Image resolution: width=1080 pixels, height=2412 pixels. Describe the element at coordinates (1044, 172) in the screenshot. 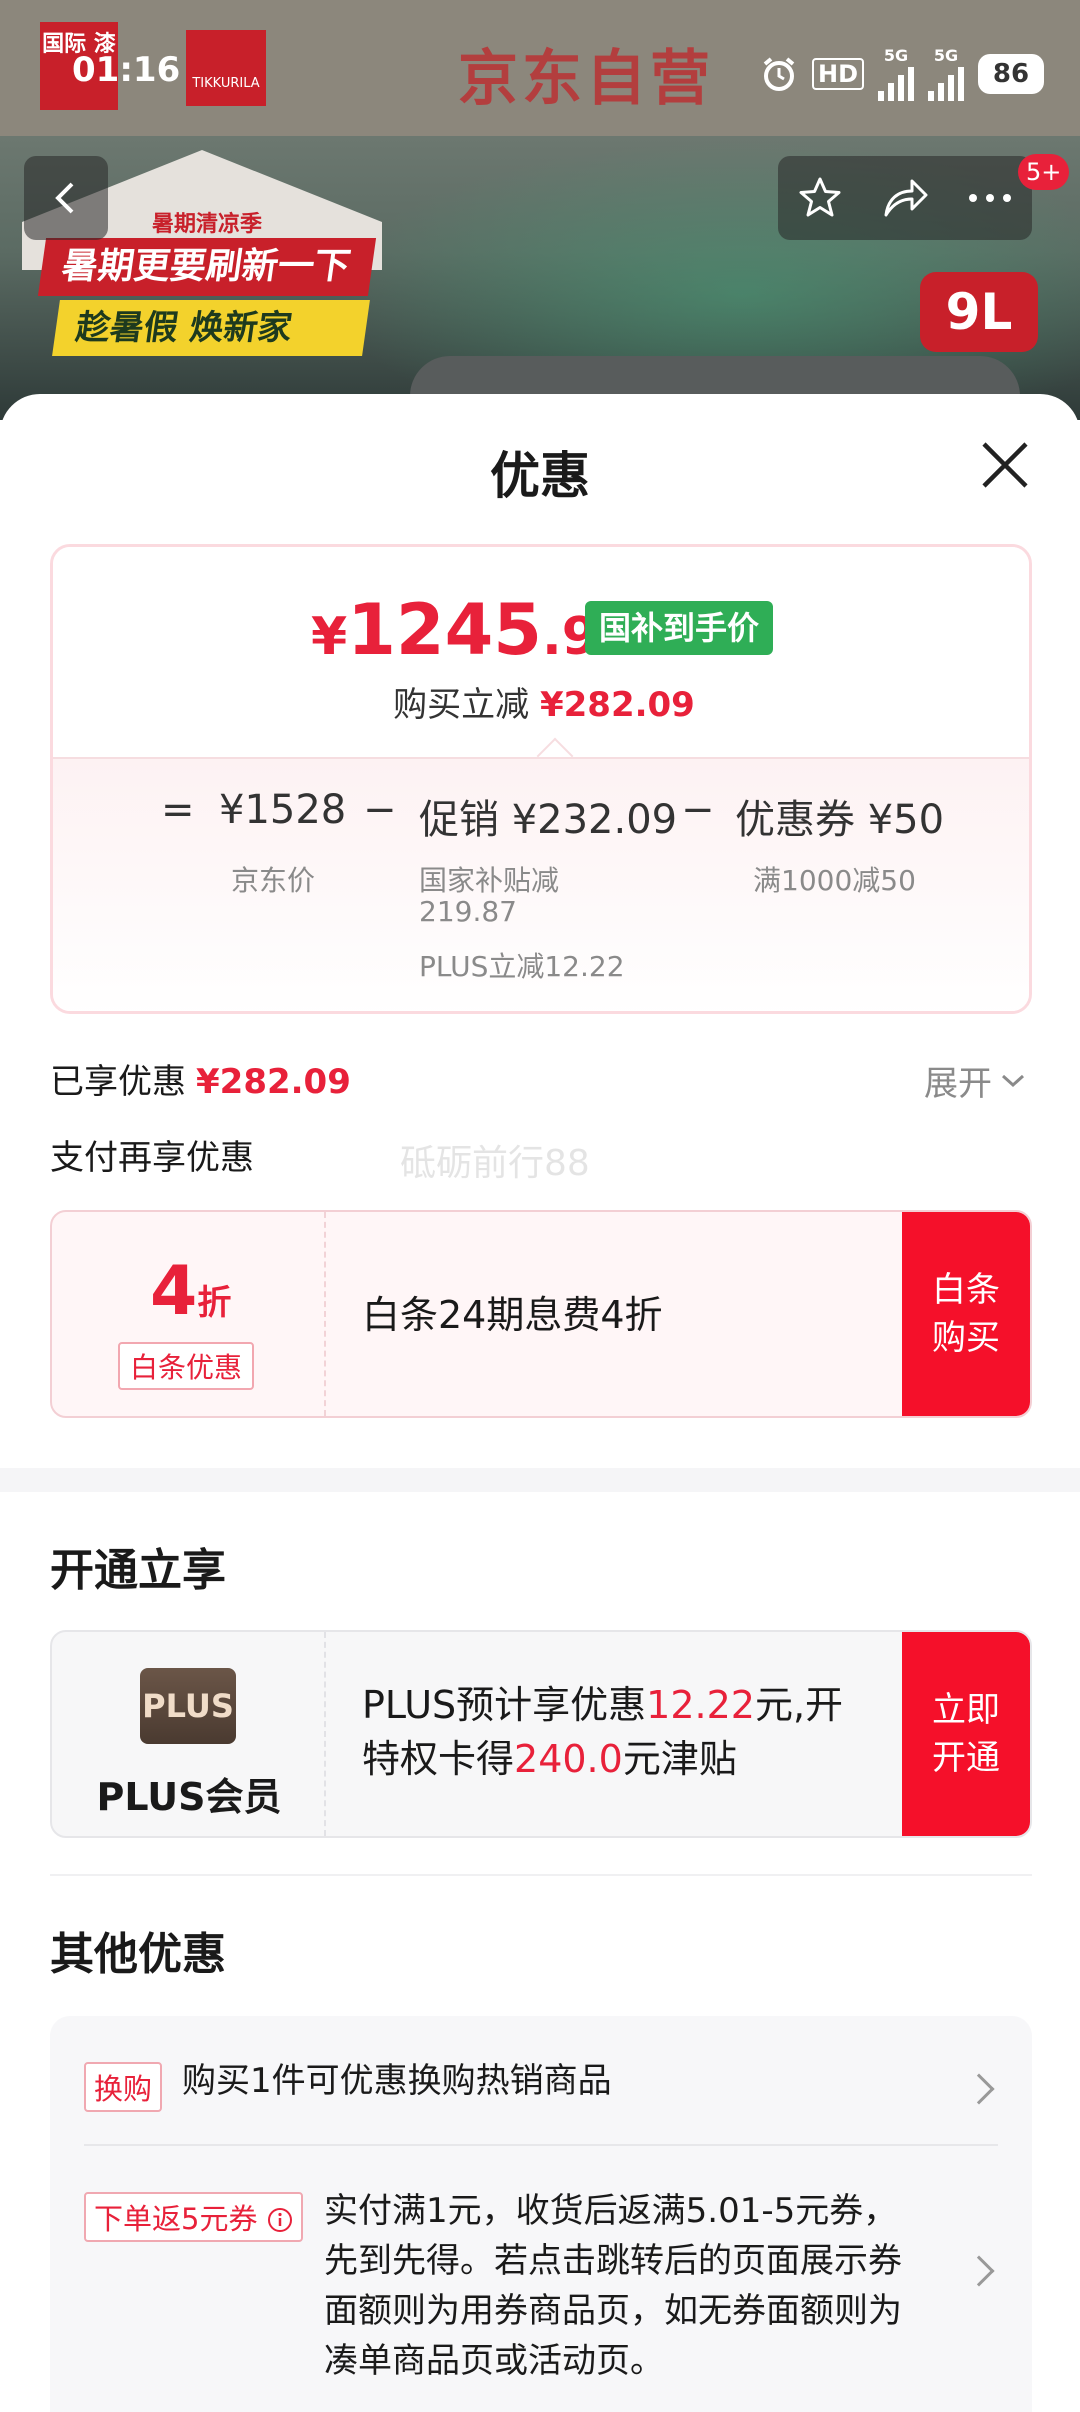

I see `message-count-badge: 5+` at that location.